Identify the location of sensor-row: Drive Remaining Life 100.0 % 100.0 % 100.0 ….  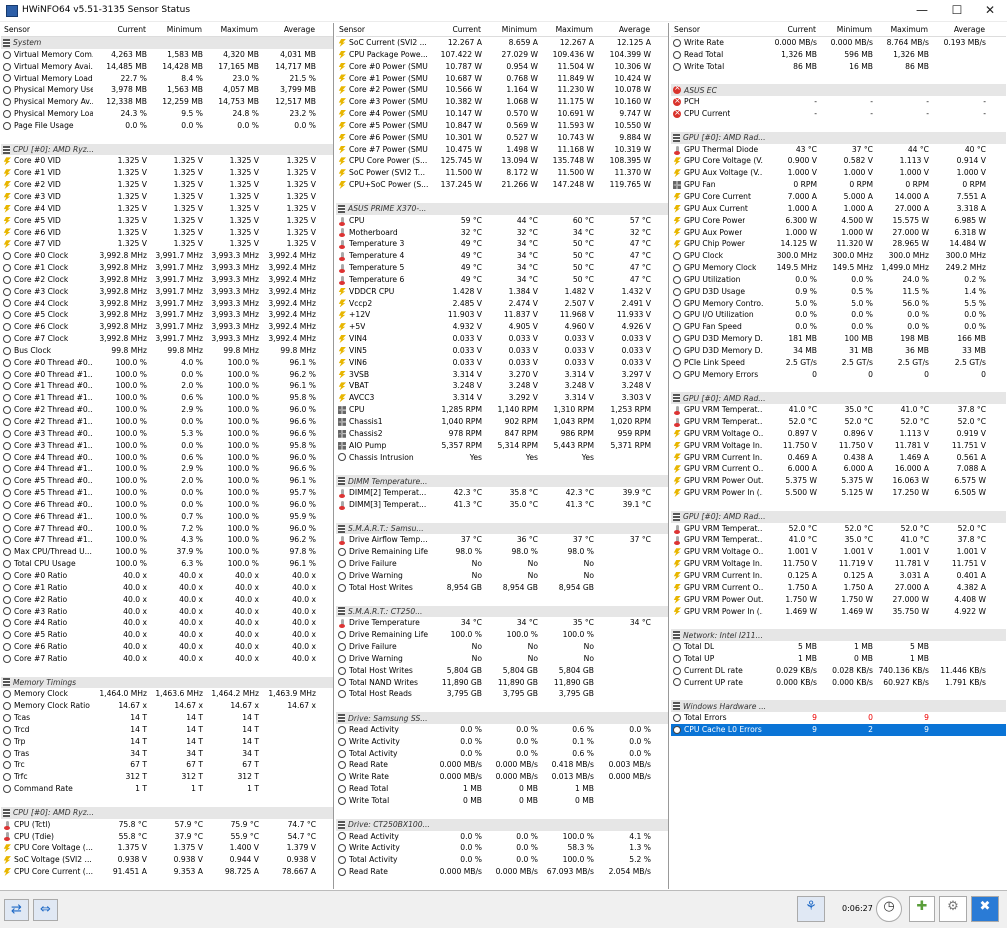
(502, 635).